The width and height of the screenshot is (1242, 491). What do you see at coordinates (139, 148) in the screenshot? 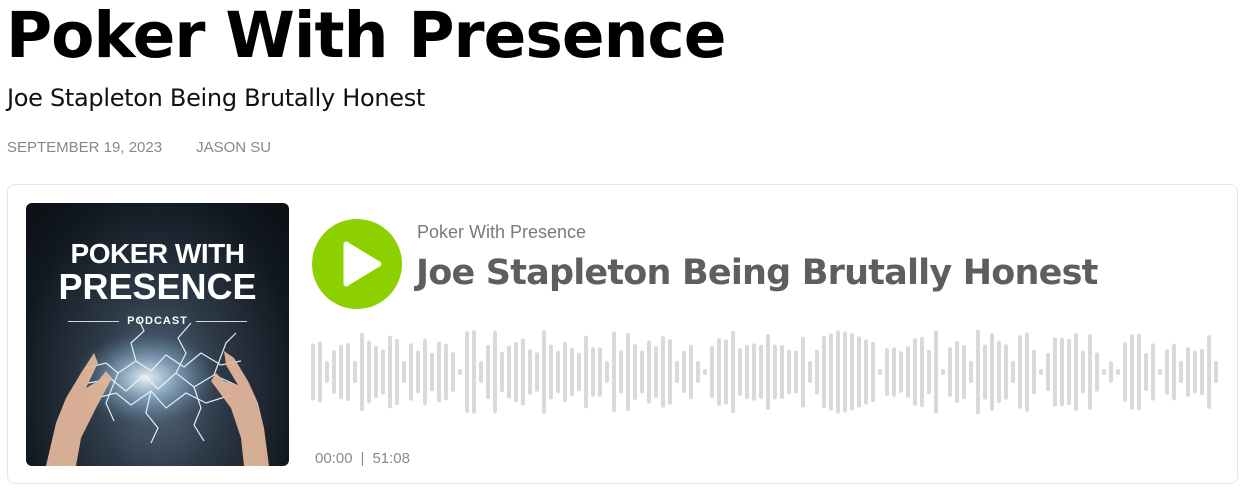
I see `post-meta: SEPTEMBER 19, 2023 JASON SU` at bounding box center [139, 148].